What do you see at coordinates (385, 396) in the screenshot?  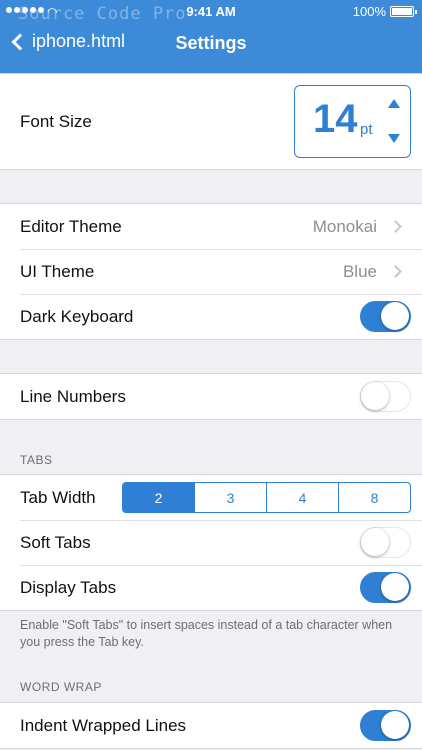 I see `line-numbers-toggle` at bounding box center [385, 396].